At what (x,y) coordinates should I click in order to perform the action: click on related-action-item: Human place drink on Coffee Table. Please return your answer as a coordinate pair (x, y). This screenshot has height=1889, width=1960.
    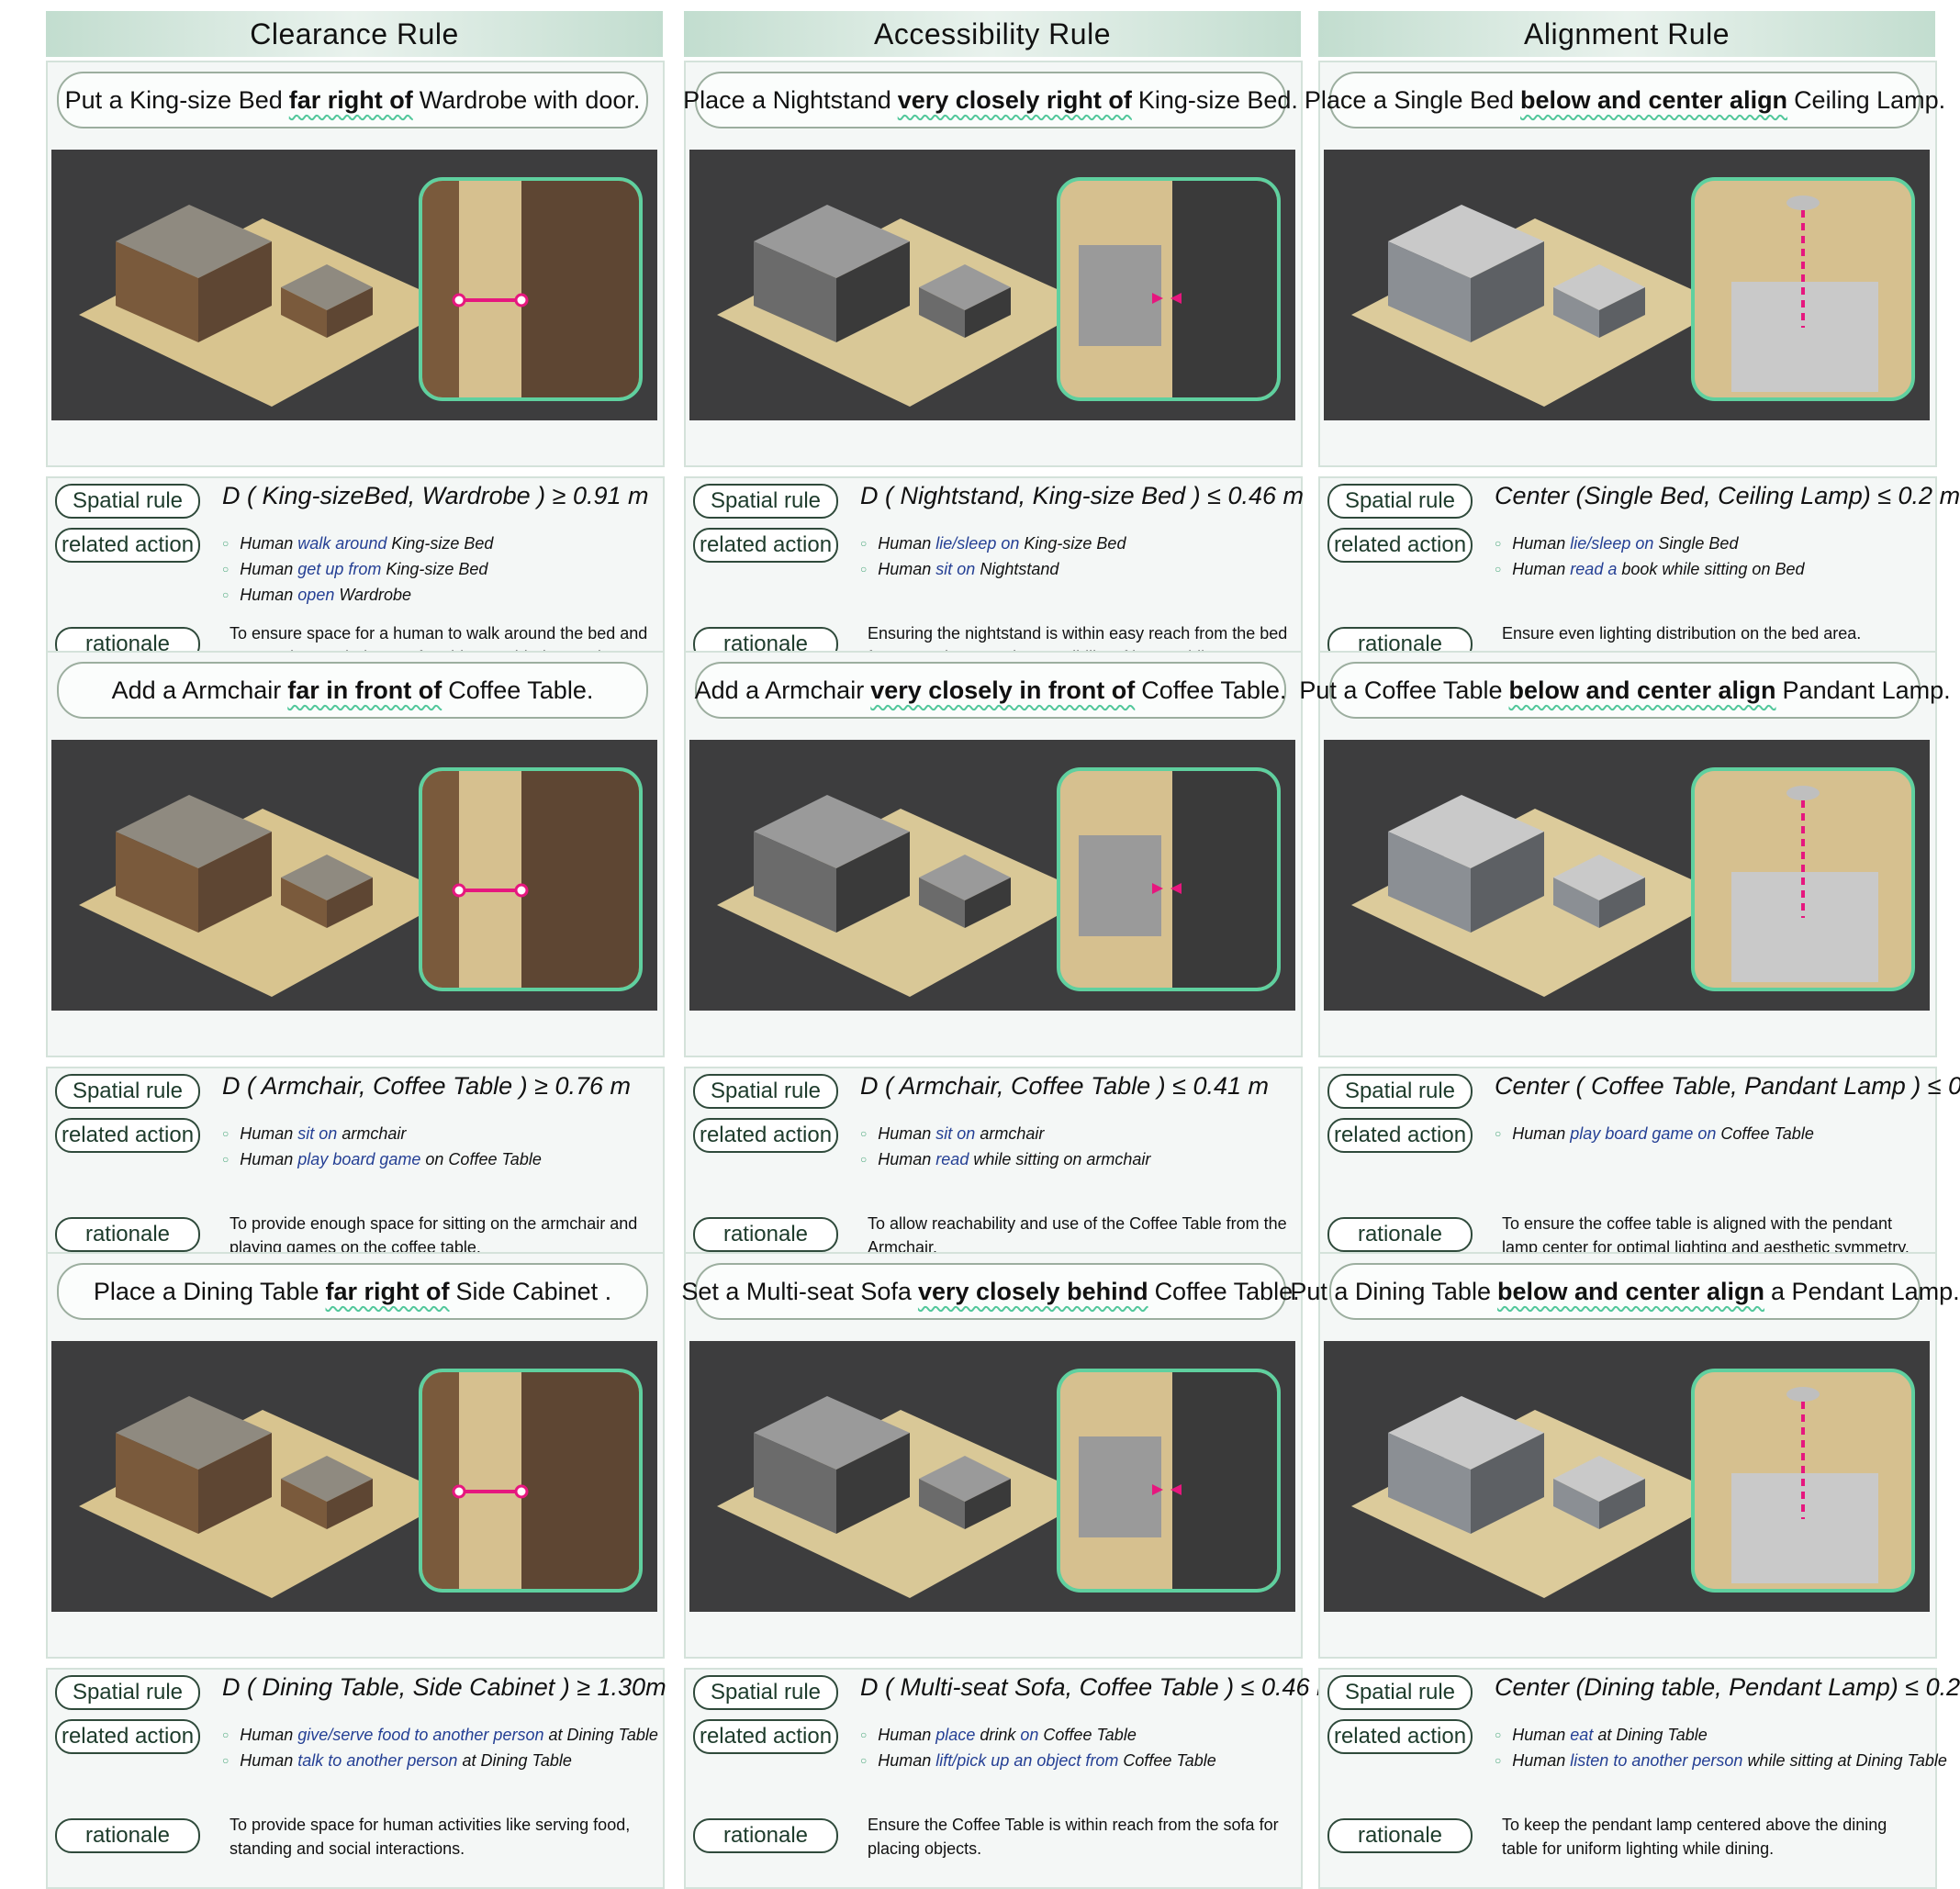
    Looking at the image, I should click on (1038, 1736).